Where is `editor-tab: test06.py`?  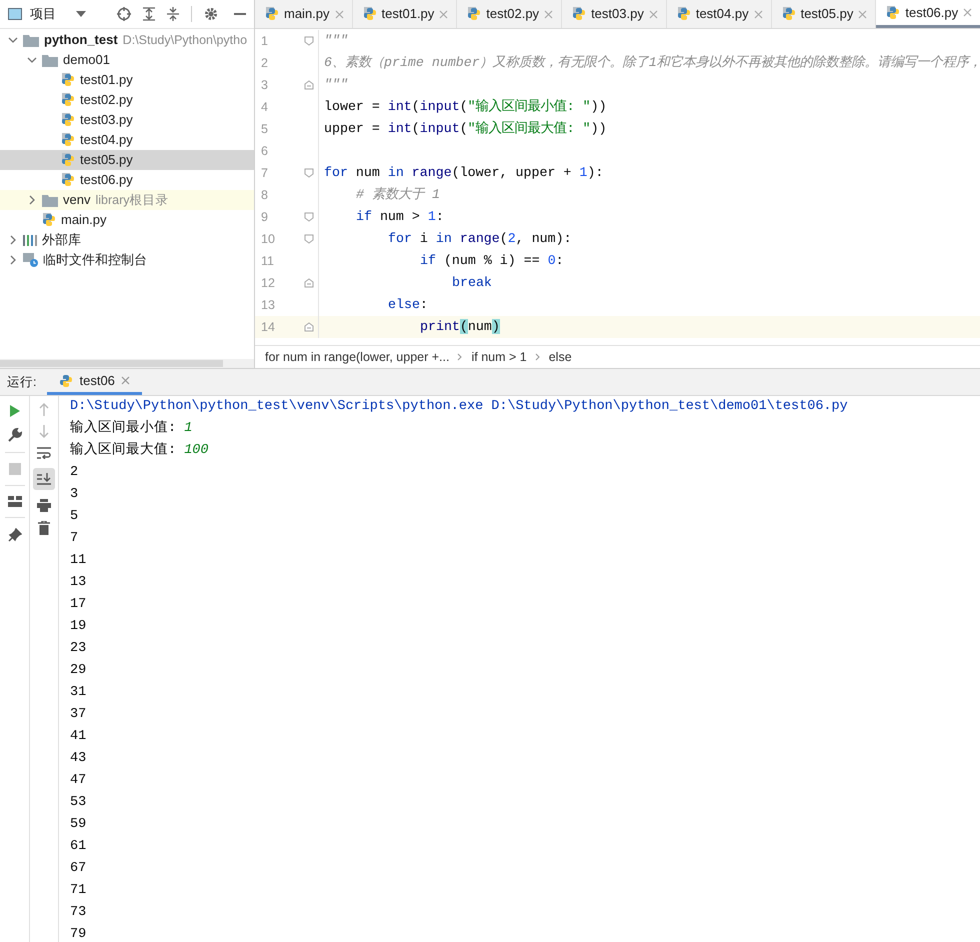 editor-tab: test06.py is located at coordinates (928, 14).